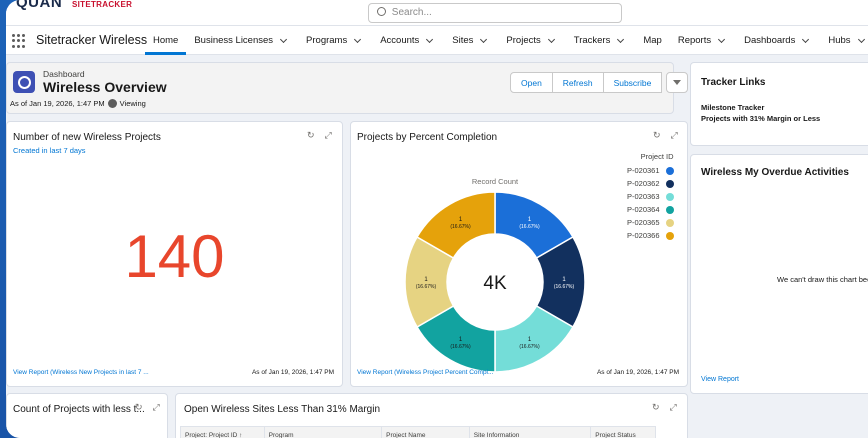  What do you see at coordinates (657, 156) in the screenshot?
I see `legend-title: Project ID` at bounding box center [657, 156].